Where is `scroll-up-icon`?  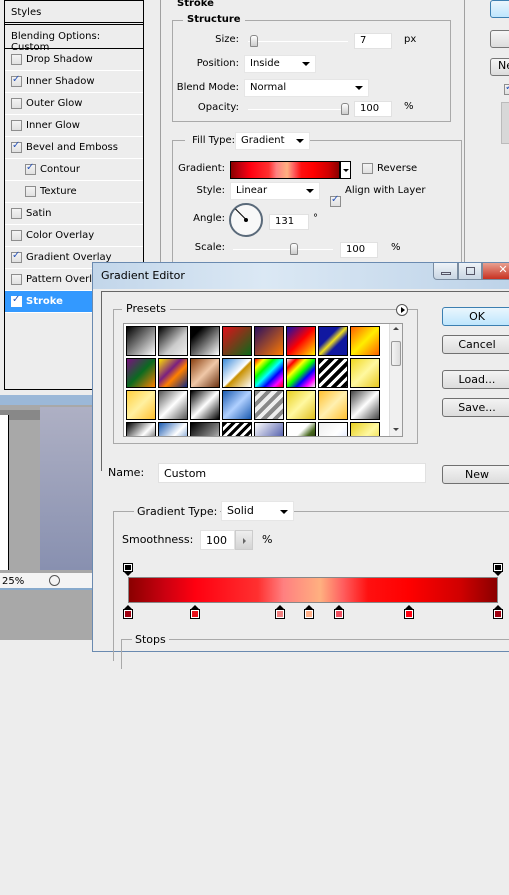 scroll-up-icon is located at coordinates (396, 328).